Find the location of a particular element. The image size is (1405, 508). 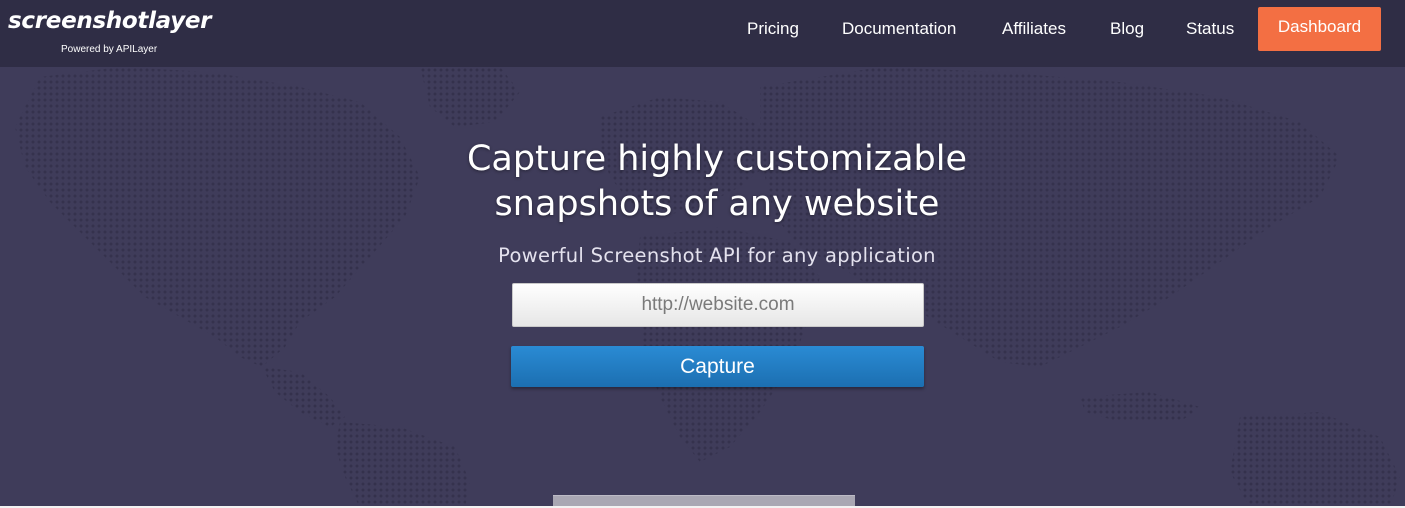

hero-title-line-2: snapshots of any website is located at coordinates (717, 204).